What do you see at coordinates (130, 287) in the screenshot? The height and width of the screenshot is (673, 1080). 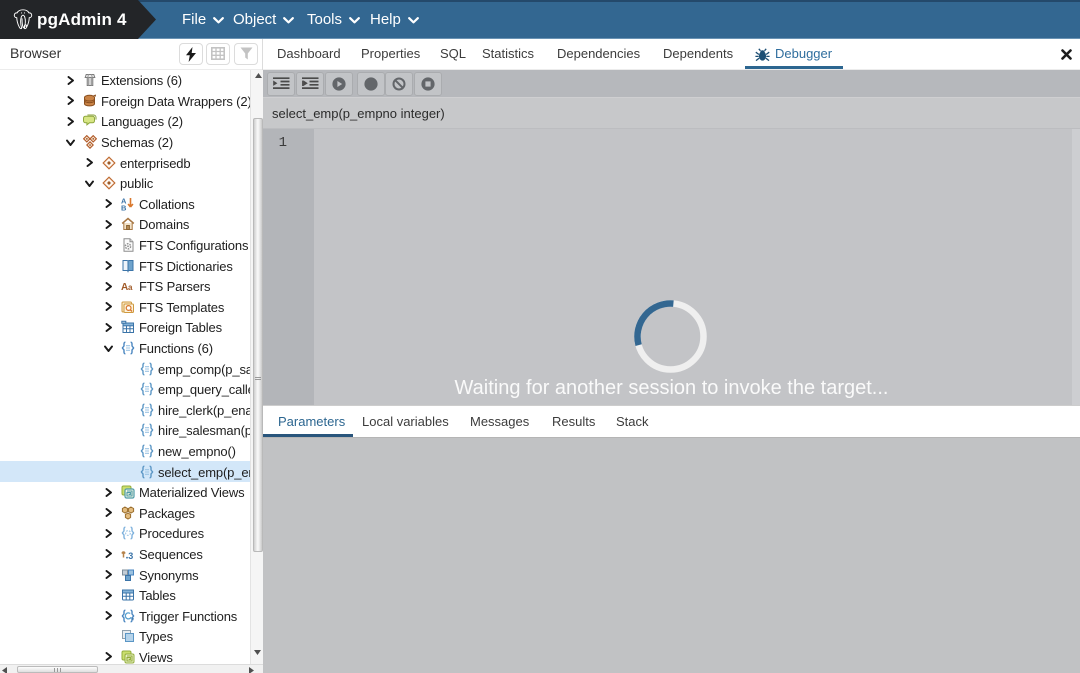 I see `svg-text: a` at bounding box center [130, 287].